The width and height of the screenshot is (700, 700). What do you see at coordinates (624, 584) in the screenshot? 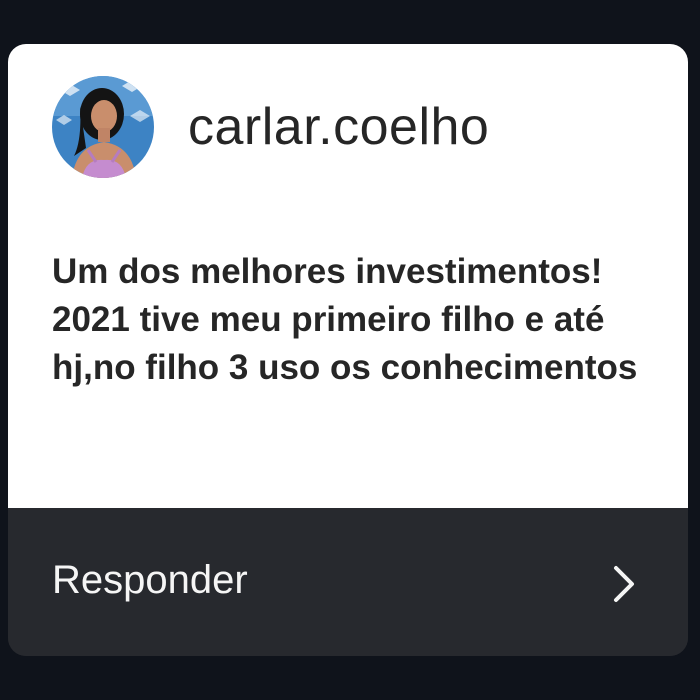
I see `chevron-right-icon` at bounding box center [624, 584].